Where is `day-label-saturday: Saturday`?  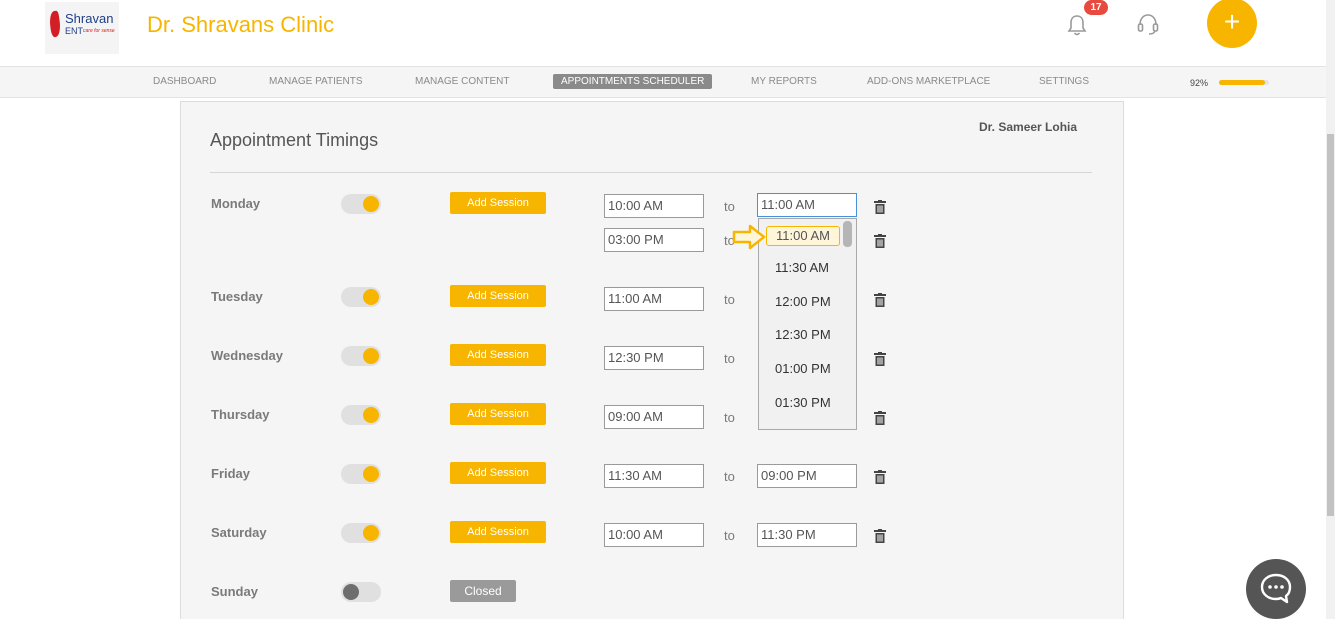
day-label-saturday: Saturday is located at coordinates (239, 532).